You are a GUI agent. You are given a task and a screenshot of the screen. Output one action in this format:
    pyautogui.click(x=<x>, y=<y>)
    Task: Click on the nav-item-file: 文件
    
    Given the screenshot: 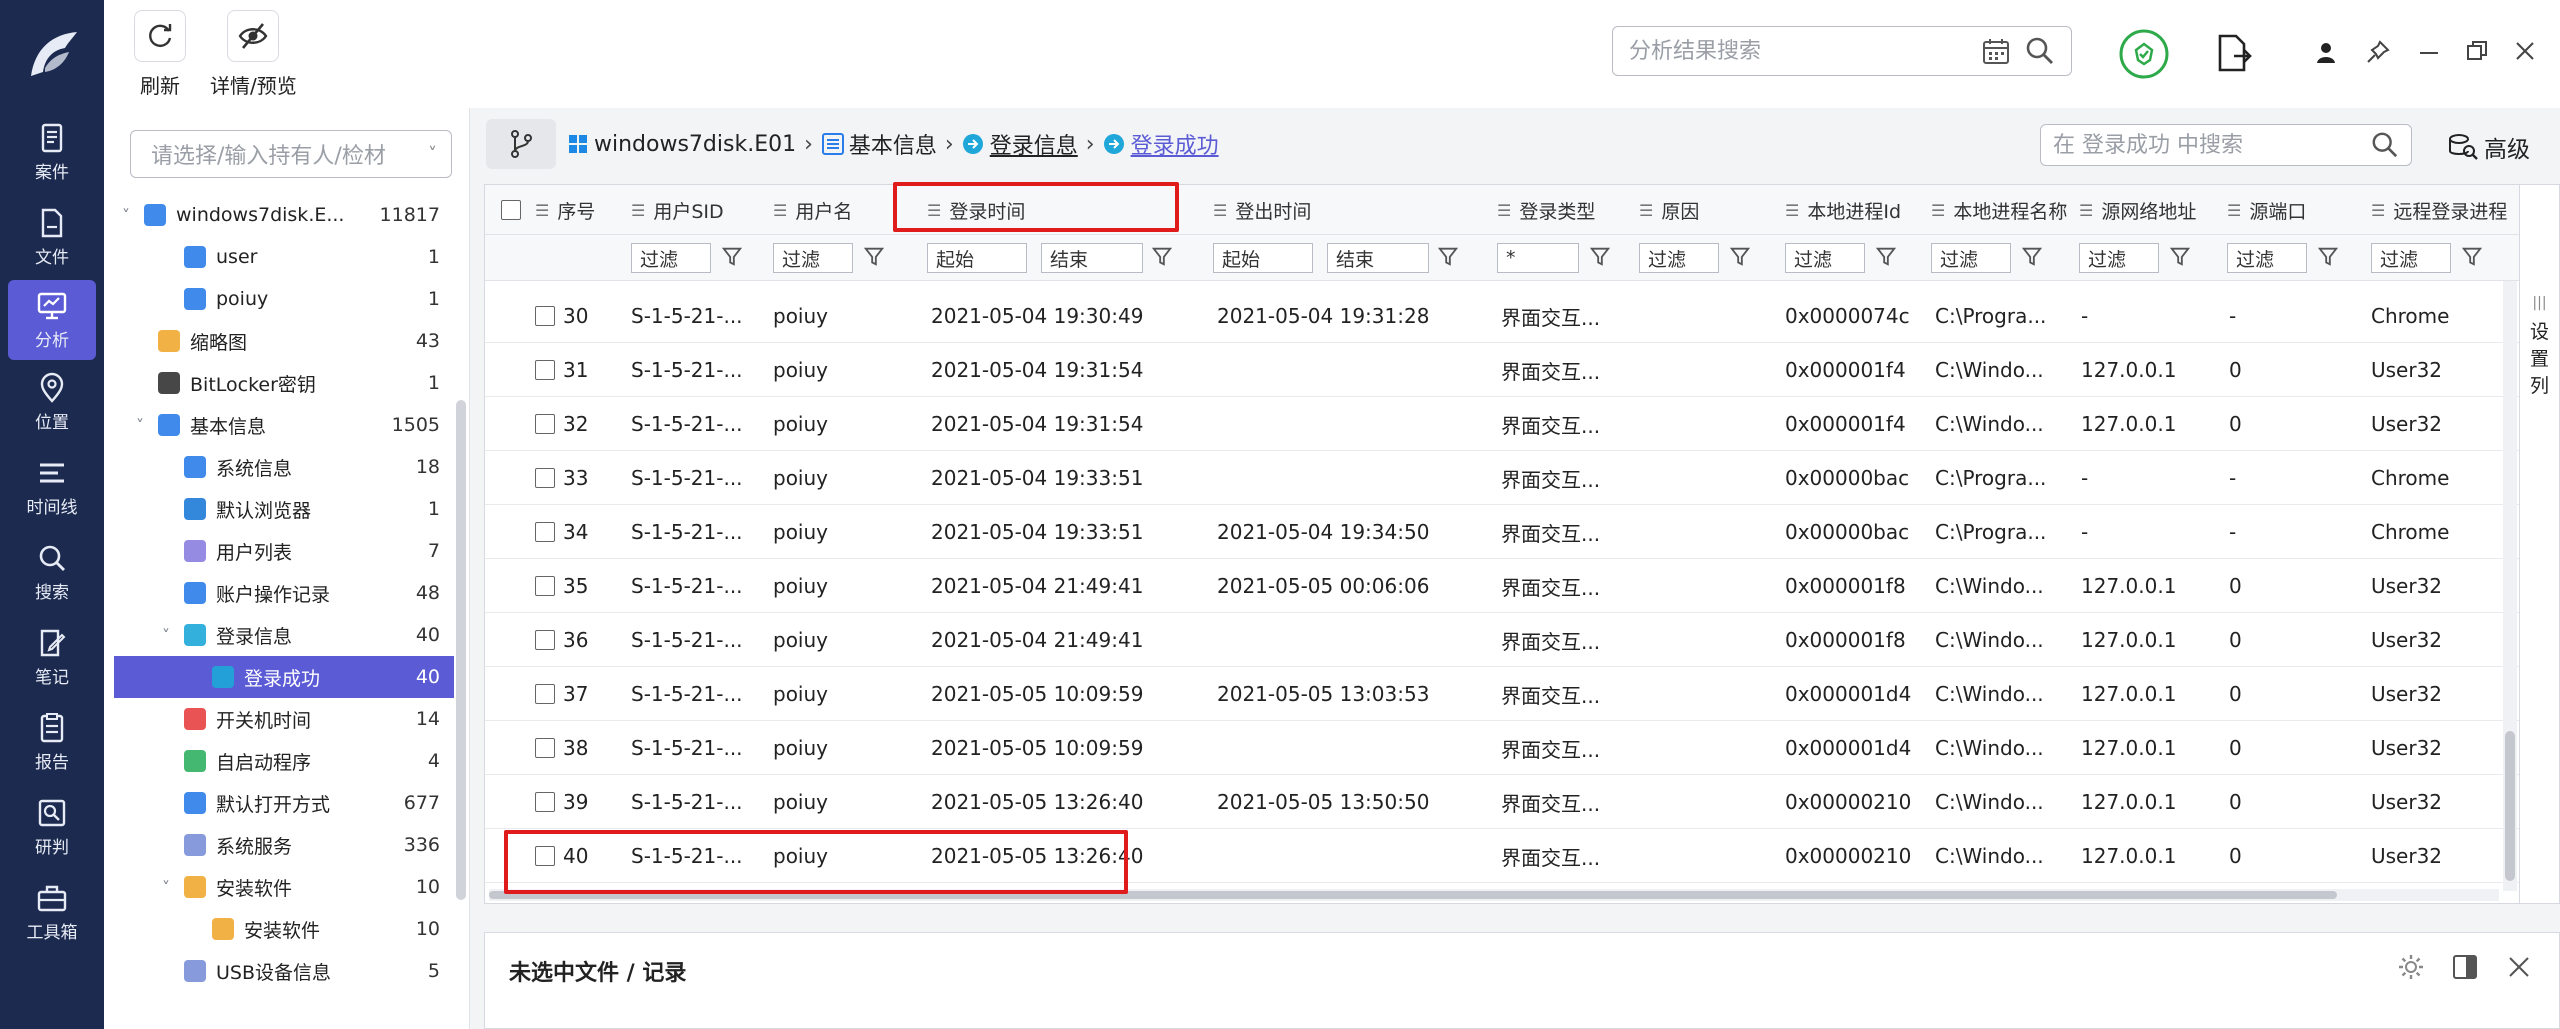 What is the action you would take?
    pyautogui.click(x=52, y=237)
    